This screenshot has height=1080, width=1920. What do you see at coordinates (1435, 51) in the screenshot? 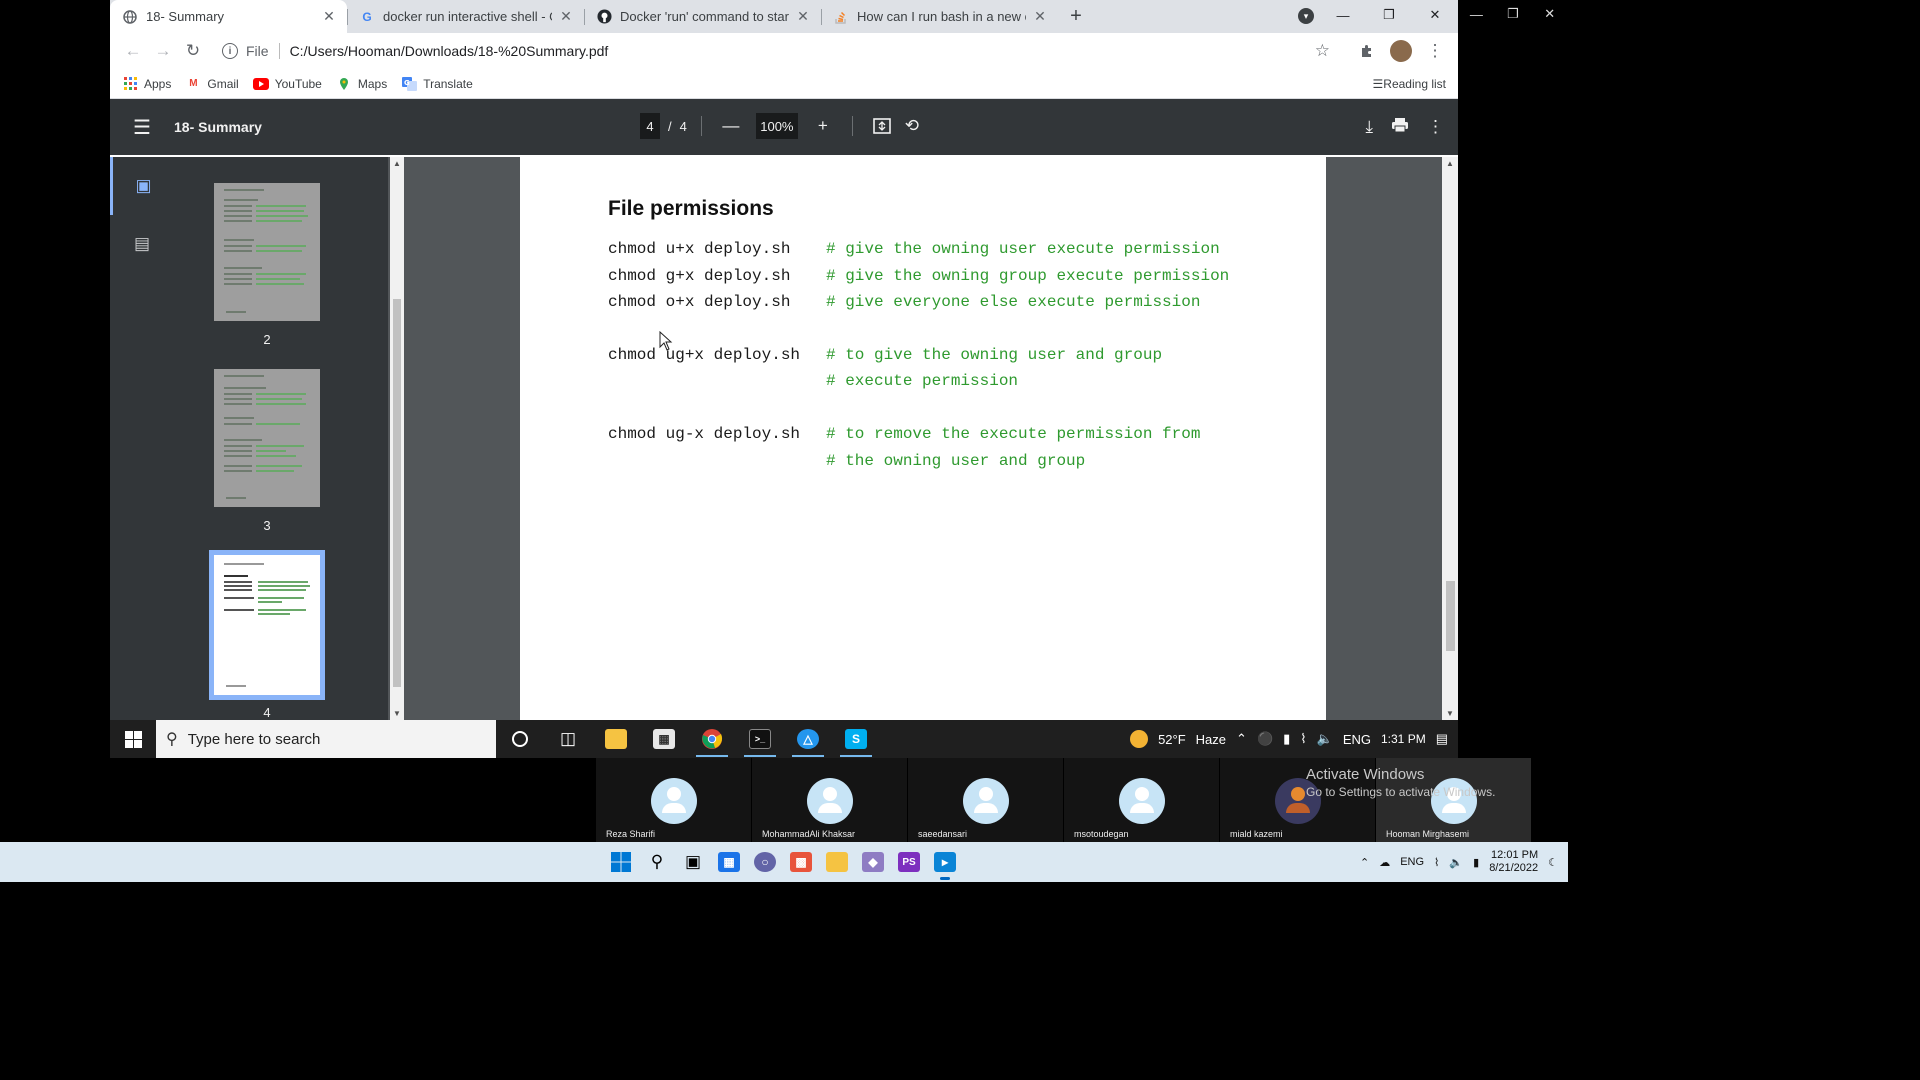
I see `chrome-menu-icon: ⋮` at bounding box center [1435, 51].